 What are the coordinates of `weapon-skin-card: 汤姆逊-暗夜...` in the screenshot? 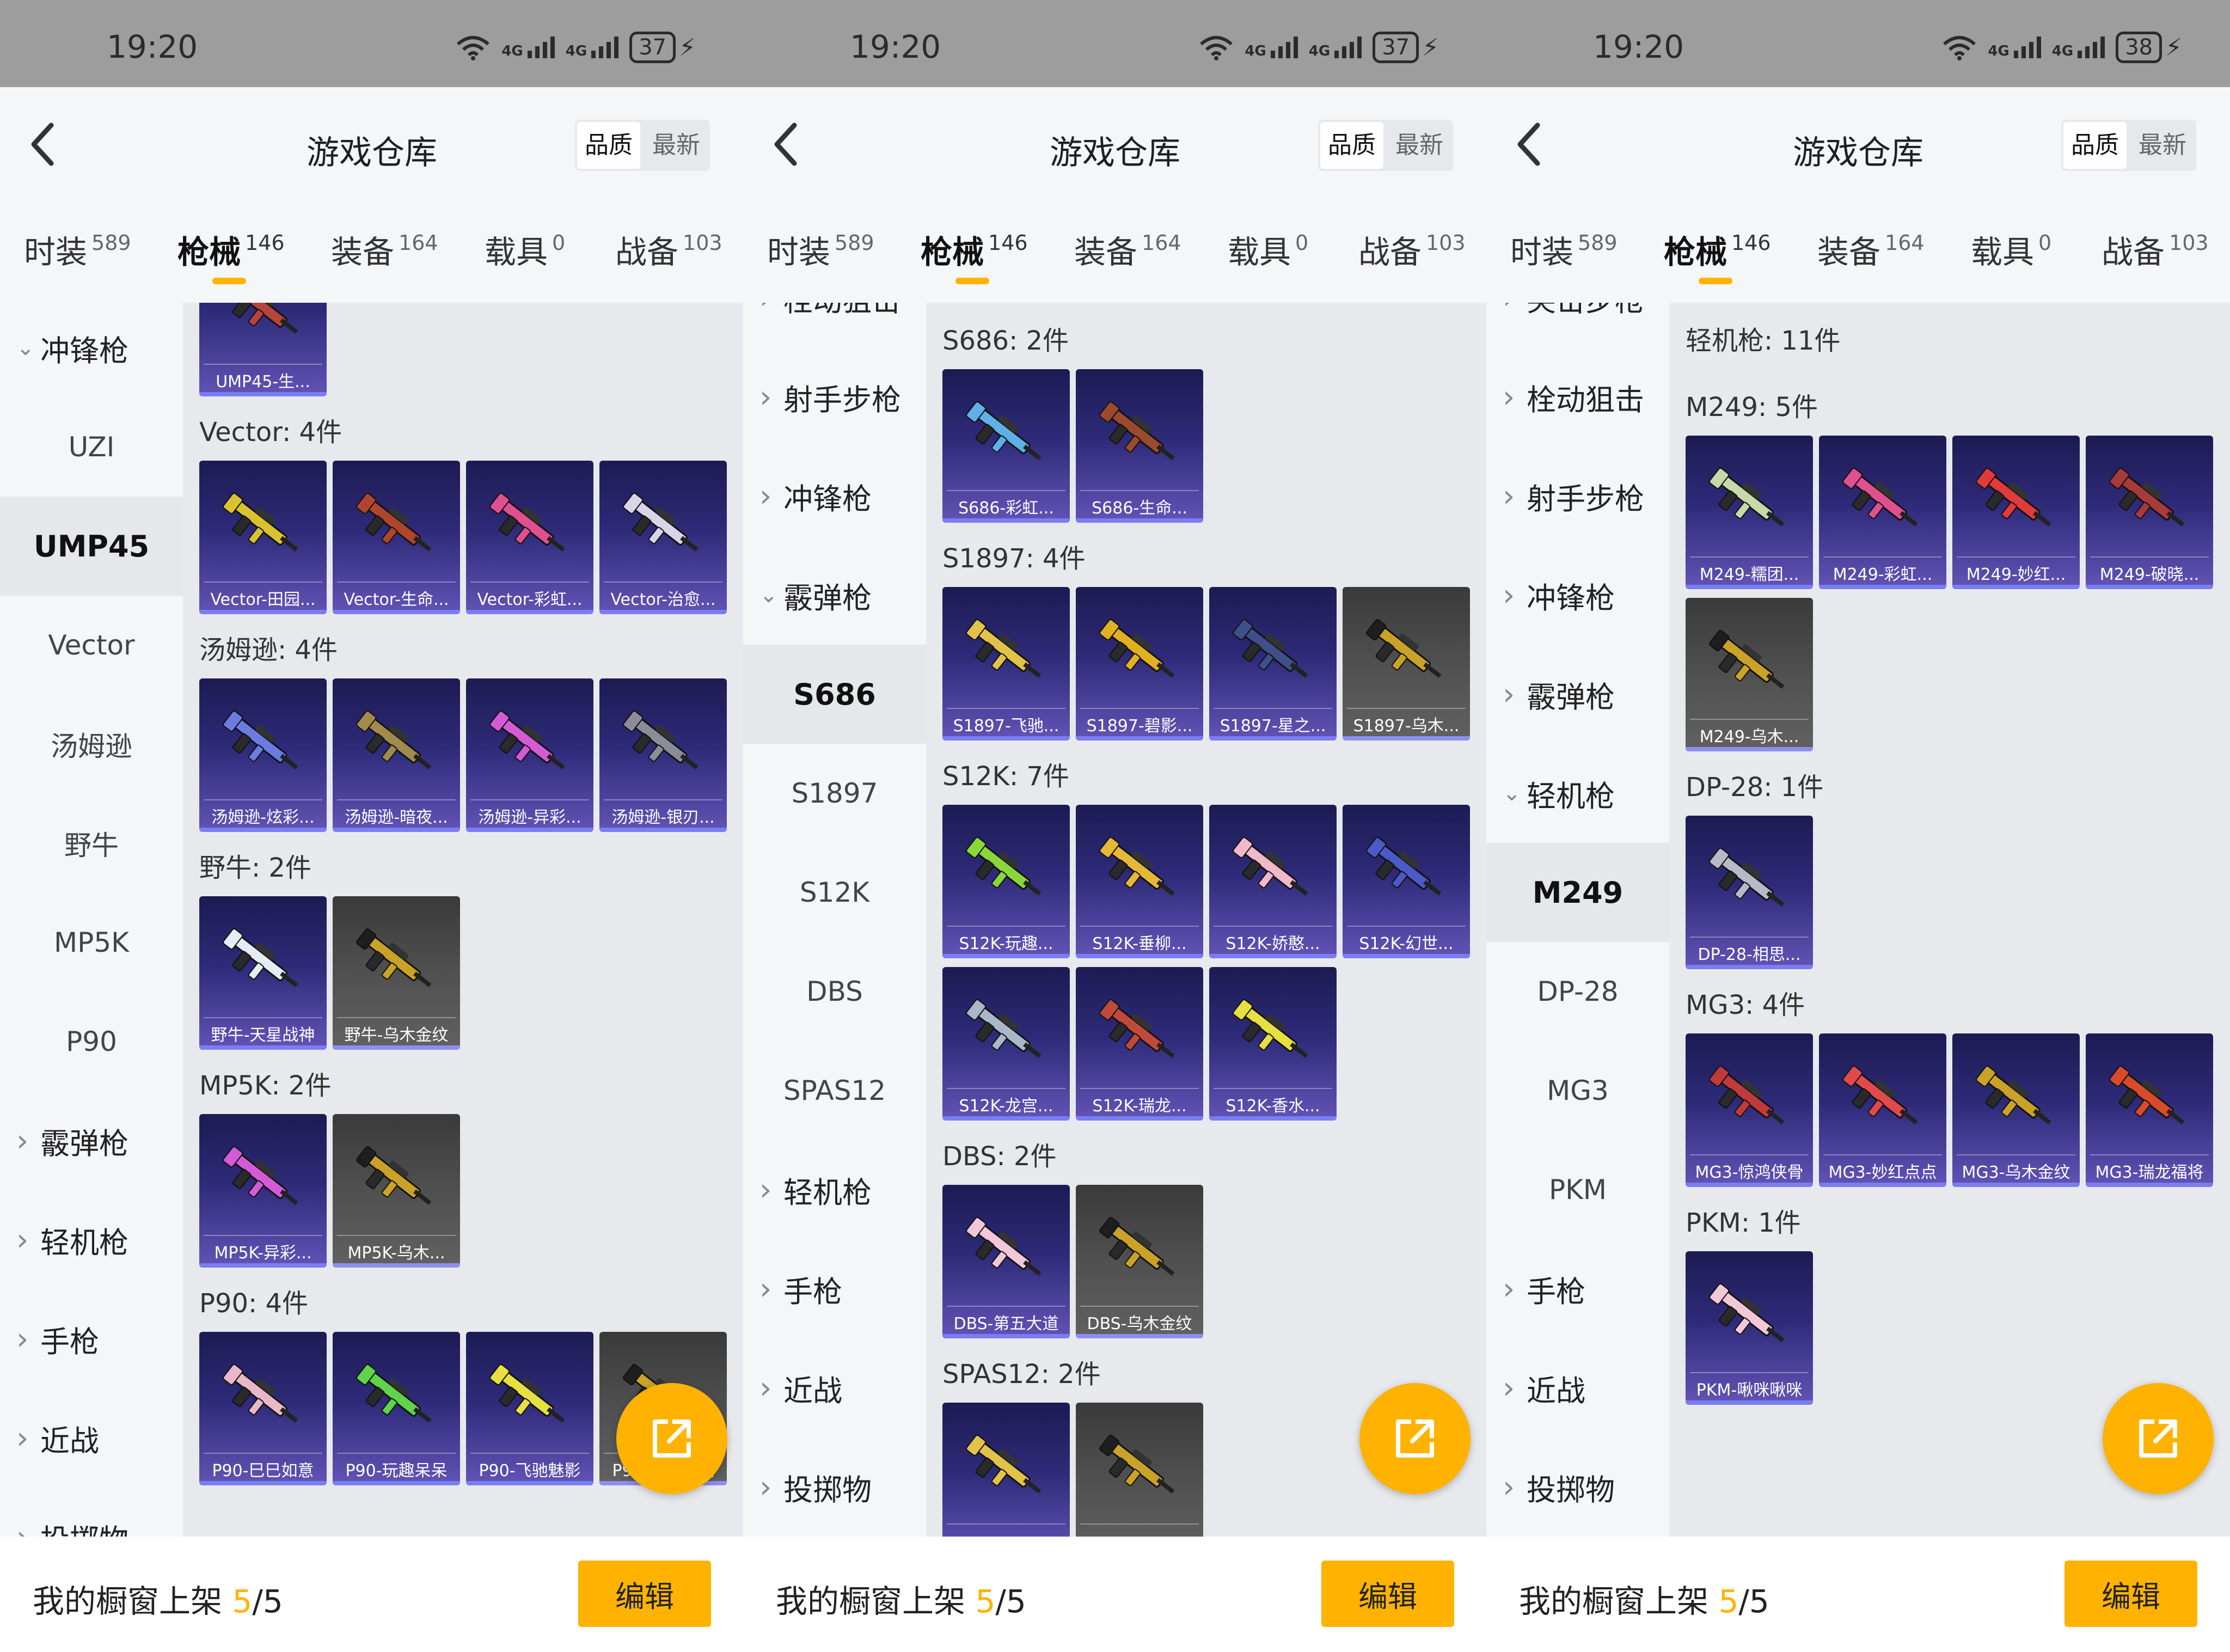 It's located at (396, 755).